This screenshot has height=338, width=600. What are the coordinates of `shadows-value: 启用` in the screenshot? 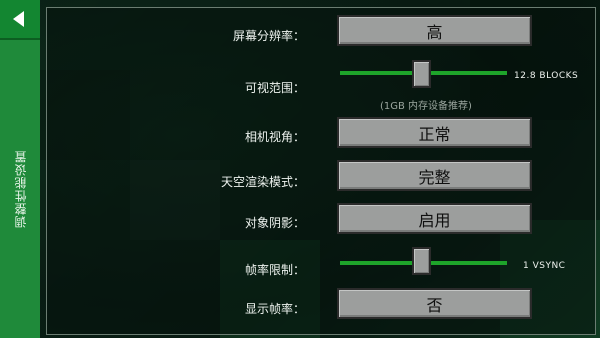 It's located at (434, 220).